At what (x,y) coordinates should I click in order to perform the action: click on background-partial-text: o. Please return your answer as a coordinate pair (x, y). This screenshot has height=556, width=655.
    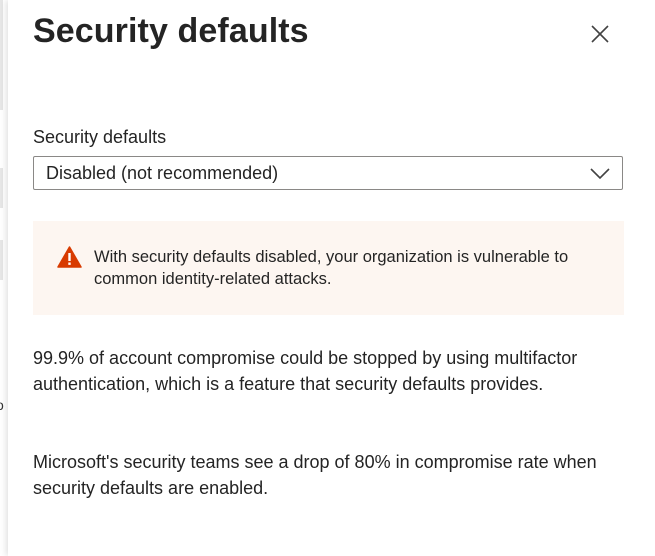
    Looking at the image, I should click on (2, 405).